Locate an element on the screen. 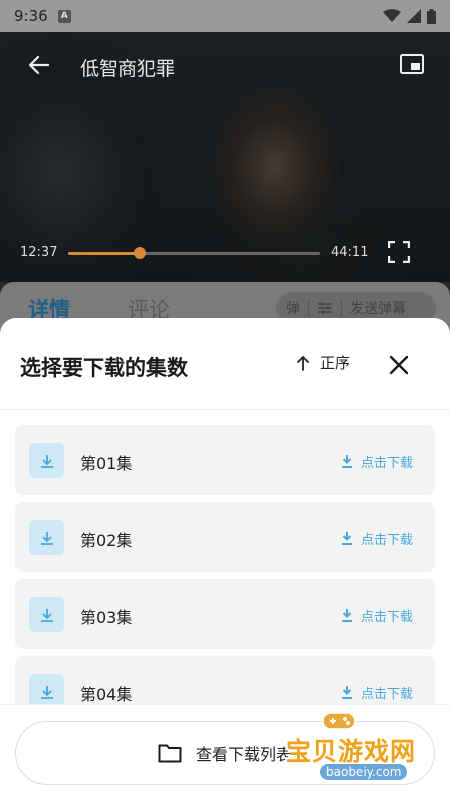 This screenshot has width=450, height=800. episode-label: 第02集 is located at coordinates (106, 540).